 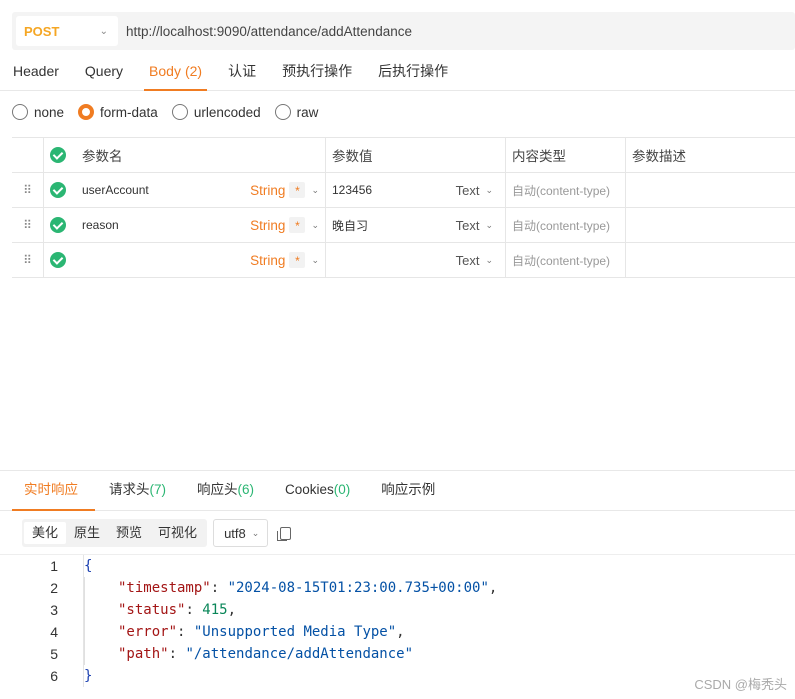 What do you see at coordinates (296, 112) in the screenshot?
I see `radio-raw: raw` at bounding box center [296, 112].